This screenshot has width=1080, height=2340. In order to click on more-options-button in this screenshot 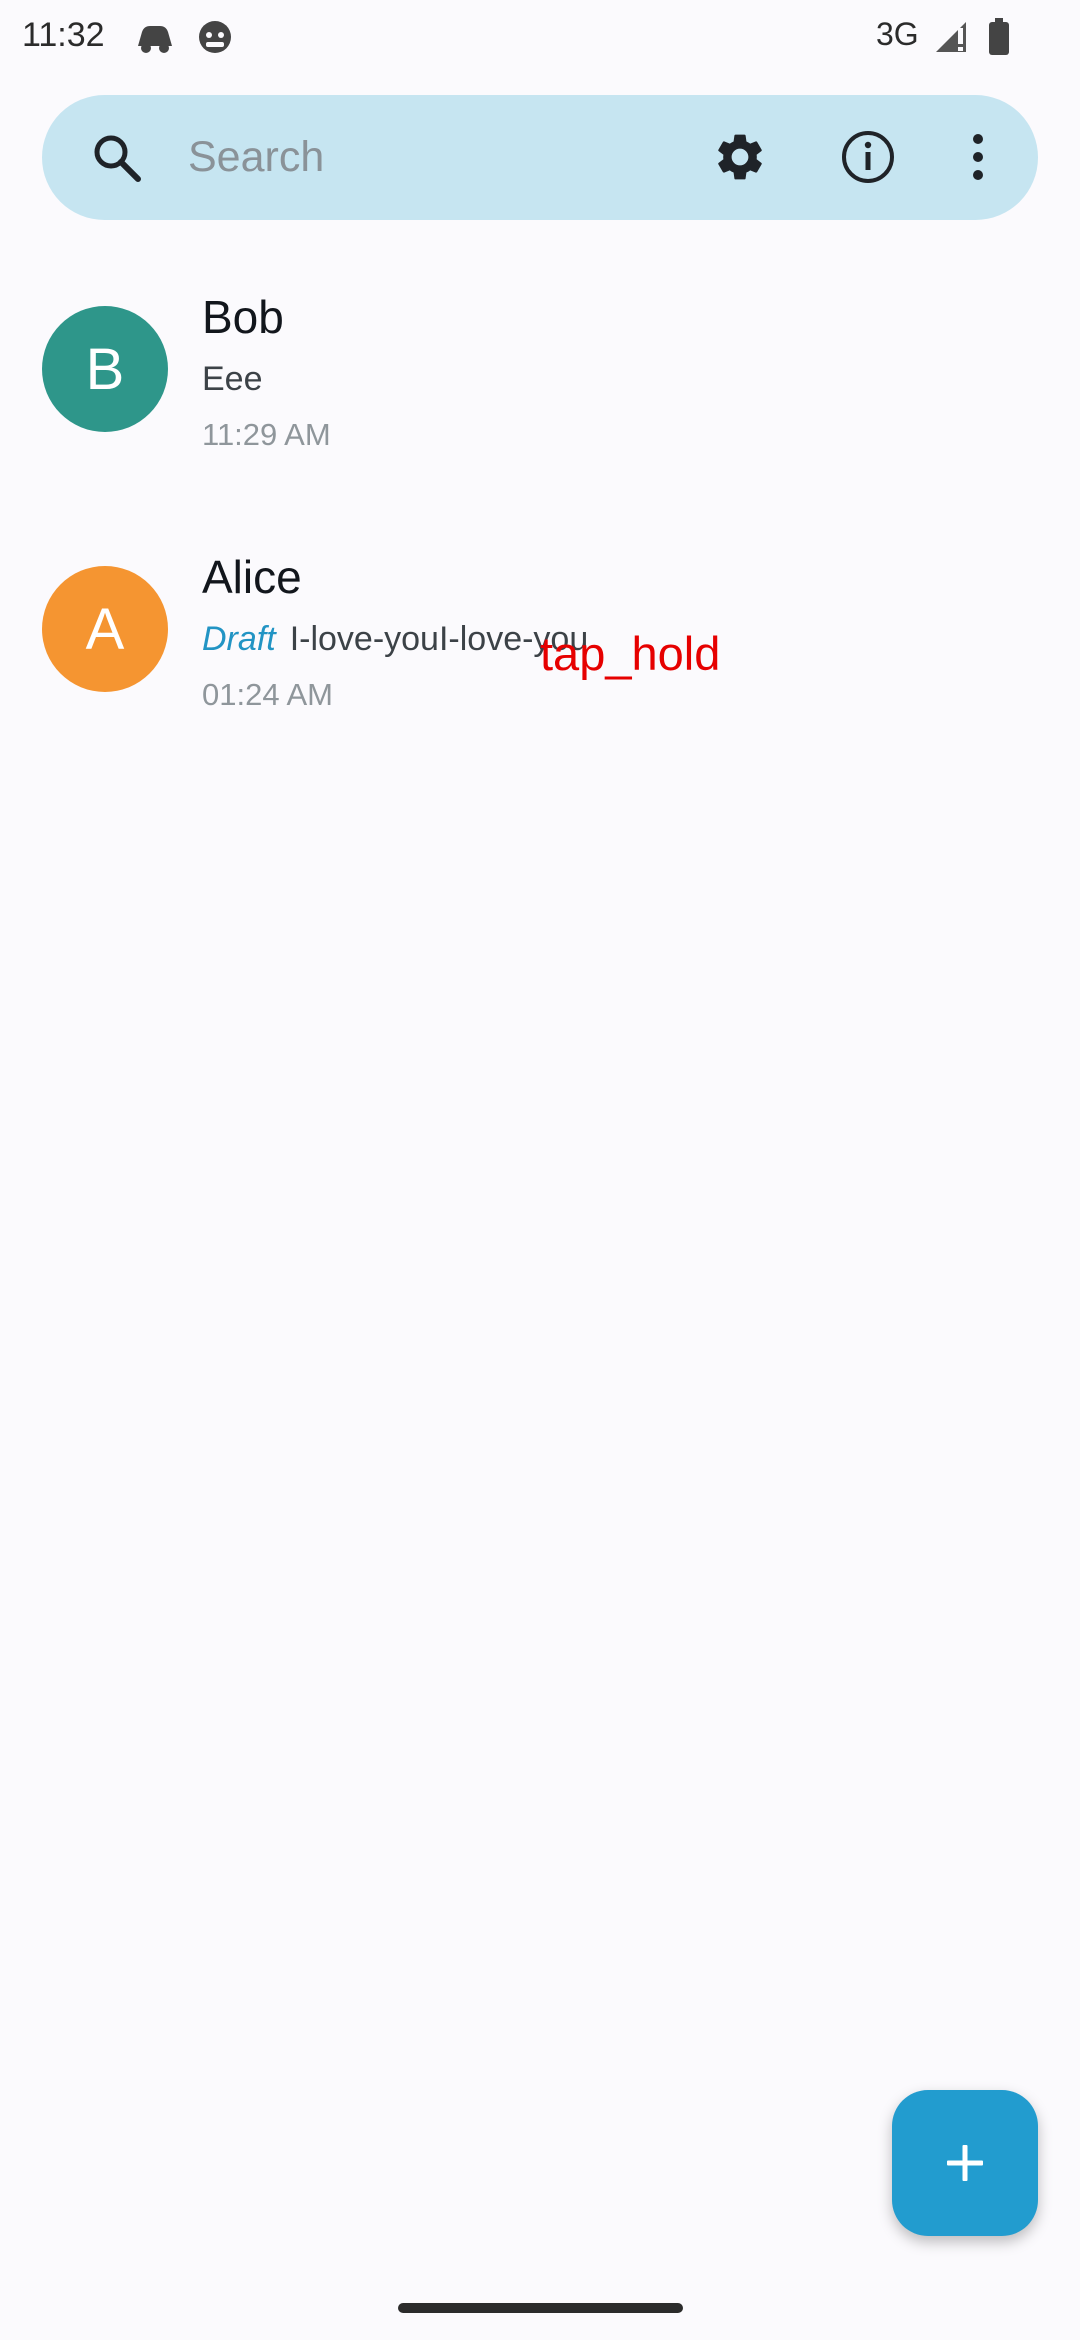, I will do `click(978, 157)`.